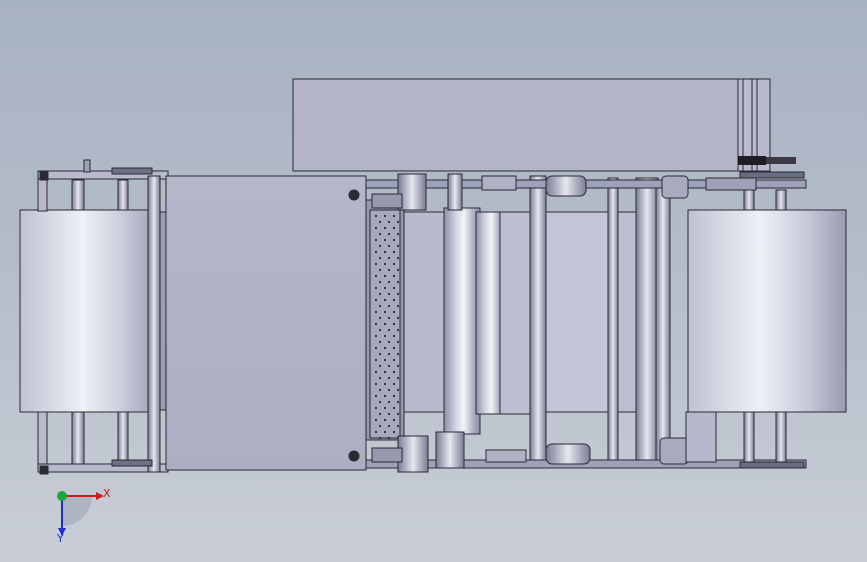 Image resolution: width=867 pixels, height=562 pixels. I want to click on top-housing, so click(544, 125).